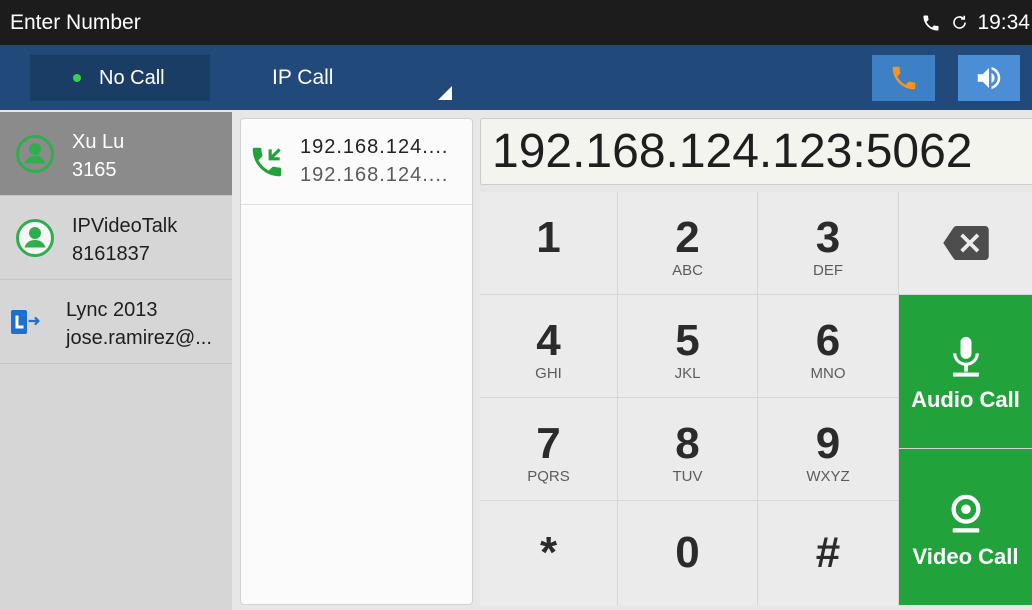  What do you see at coordinates (828, 340) in the screenshot?
I see `key-digit: 6` at bounding box center [828, 340].